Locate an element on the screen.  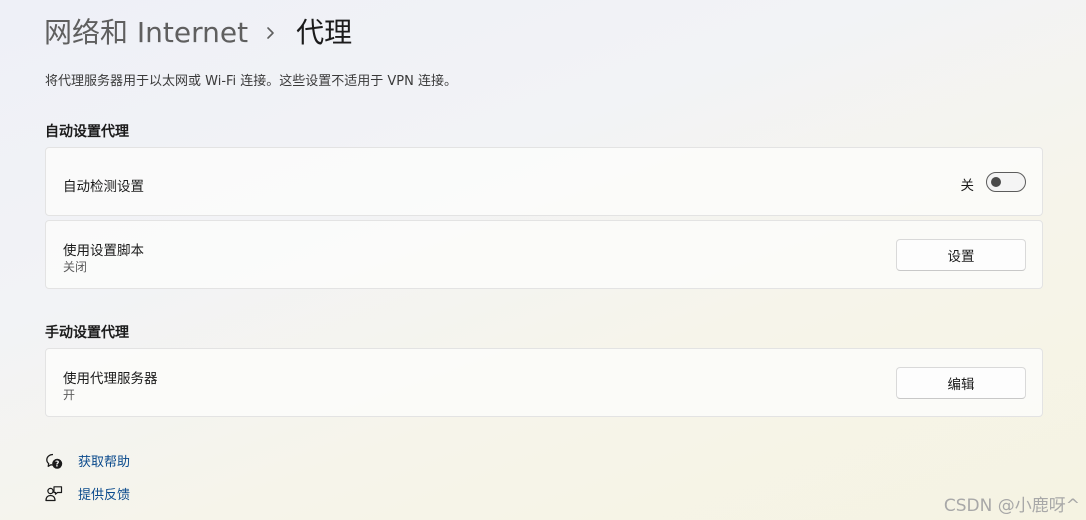
section-title-manual-proxy: 手动设置代理 is located at coordinates (87, 333).